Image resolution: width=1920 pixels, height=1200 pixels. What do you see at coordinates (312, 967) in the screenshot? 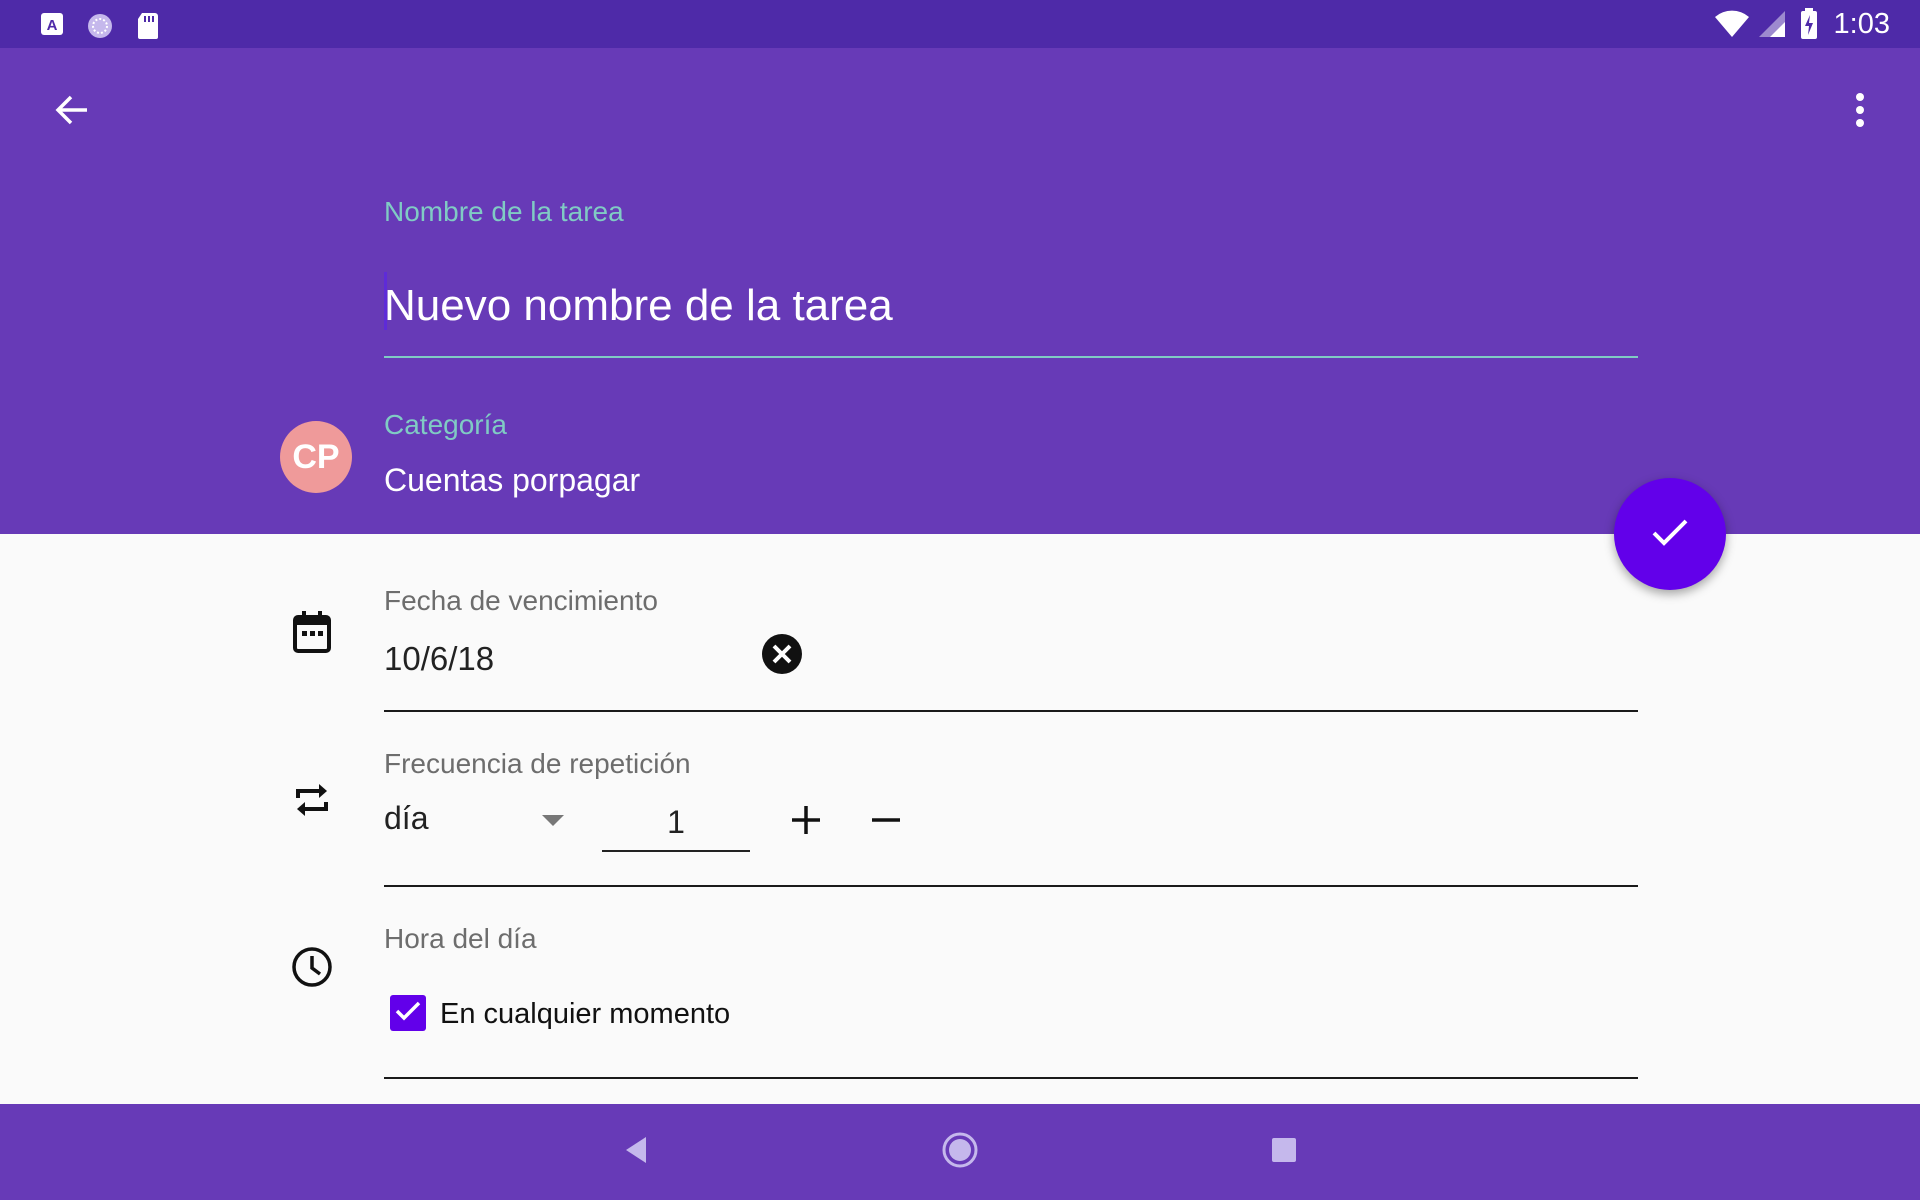
I see `clock-icon` at bounding box center [312, 967].